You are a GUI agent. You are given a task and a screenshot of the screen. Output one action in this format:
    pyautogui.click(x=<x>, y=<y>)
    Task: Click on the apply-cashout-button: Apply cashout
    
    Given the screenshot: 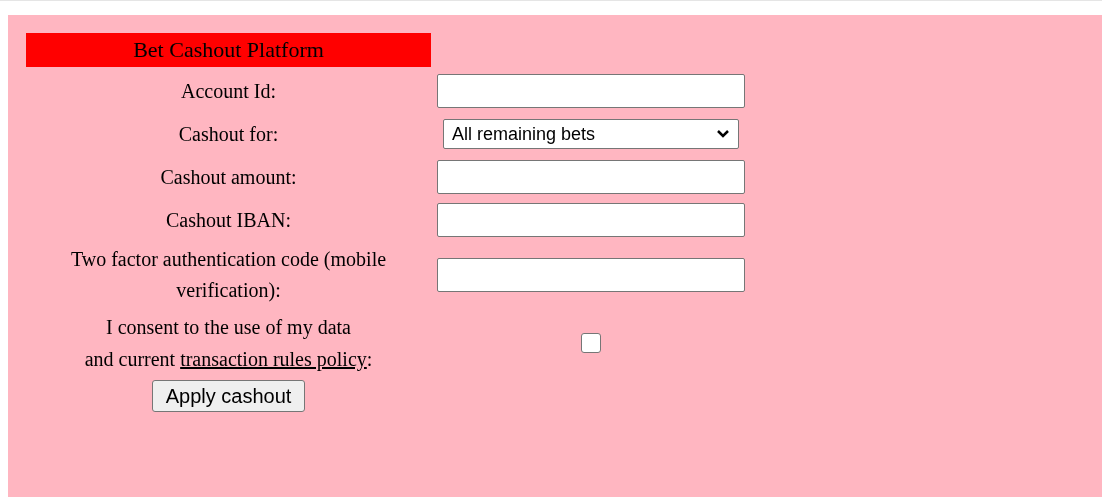 What is the action you would take?
    pyautogui.click(x=228, y=396)
    